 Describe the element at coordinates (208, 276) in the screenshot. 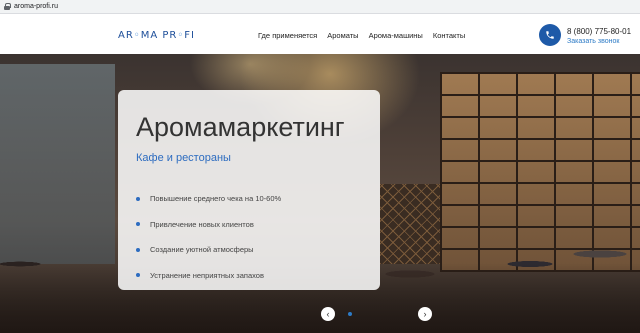

I see `list-item: Устранение неприятных запахов` at that location.